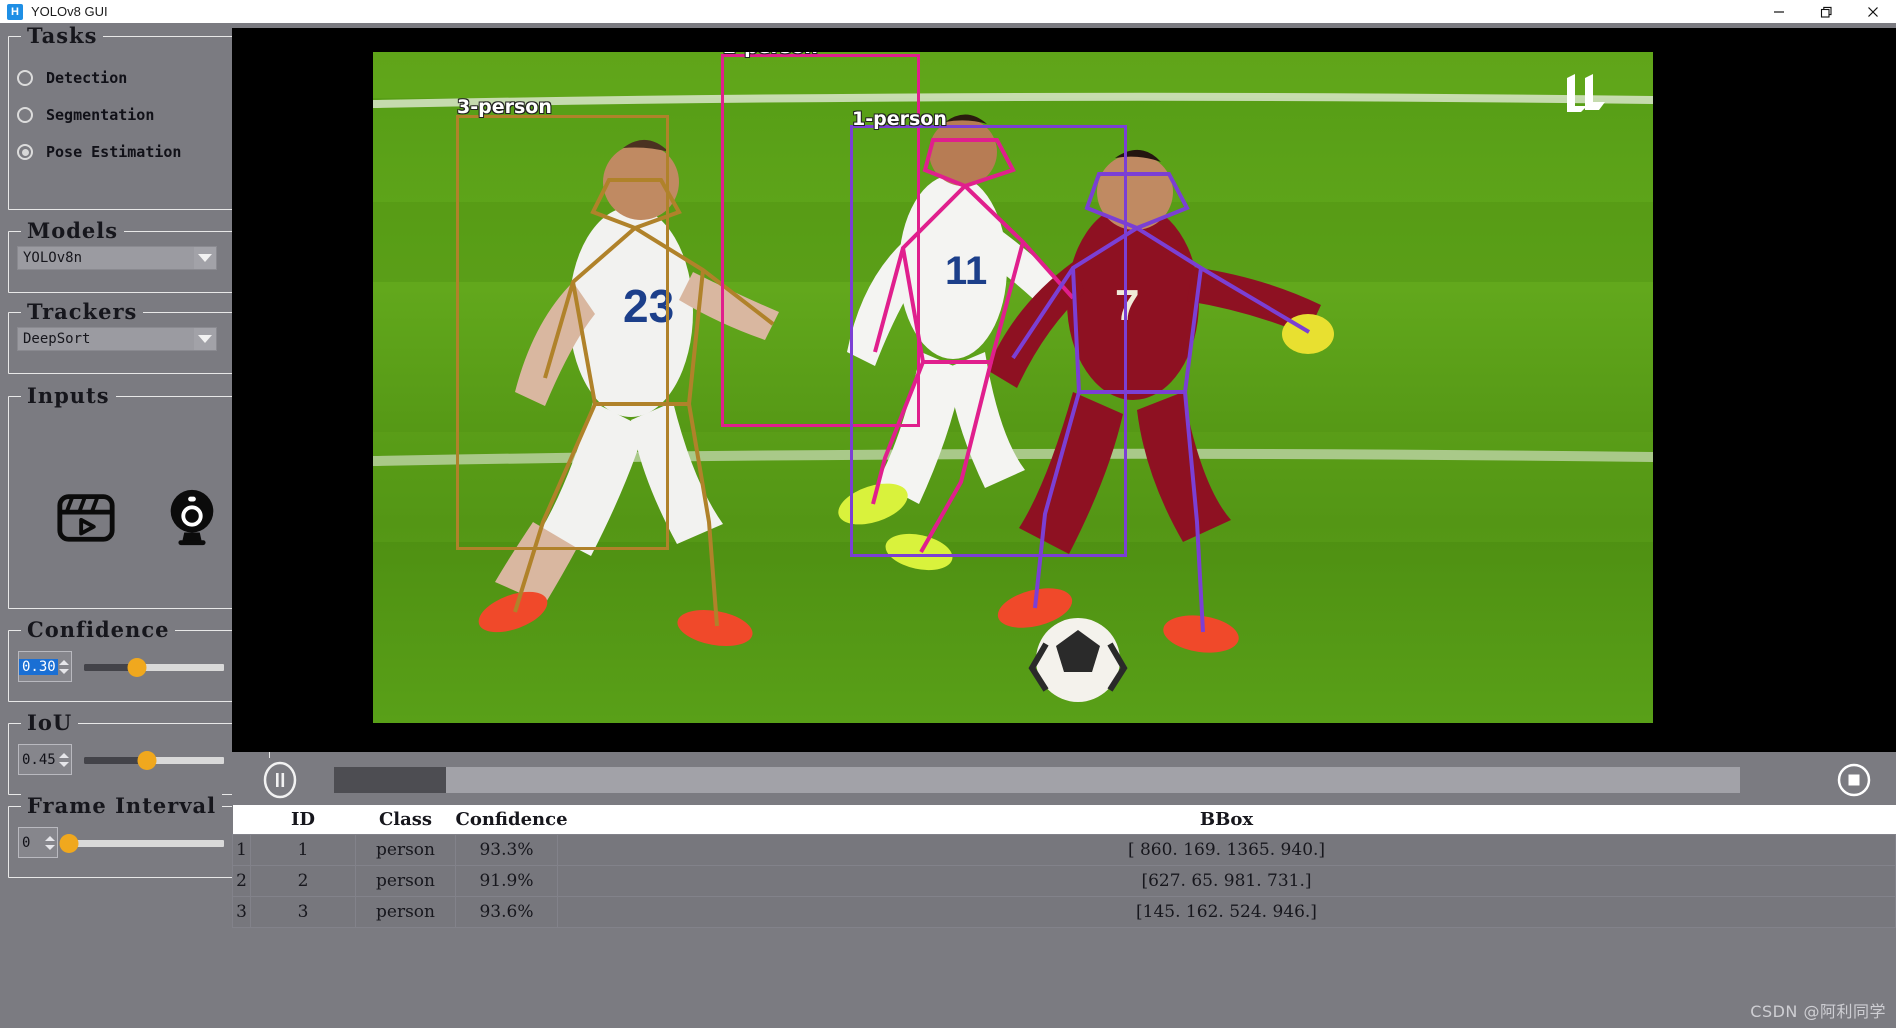  I want to click on video-scrubber, so click(1037, 780).